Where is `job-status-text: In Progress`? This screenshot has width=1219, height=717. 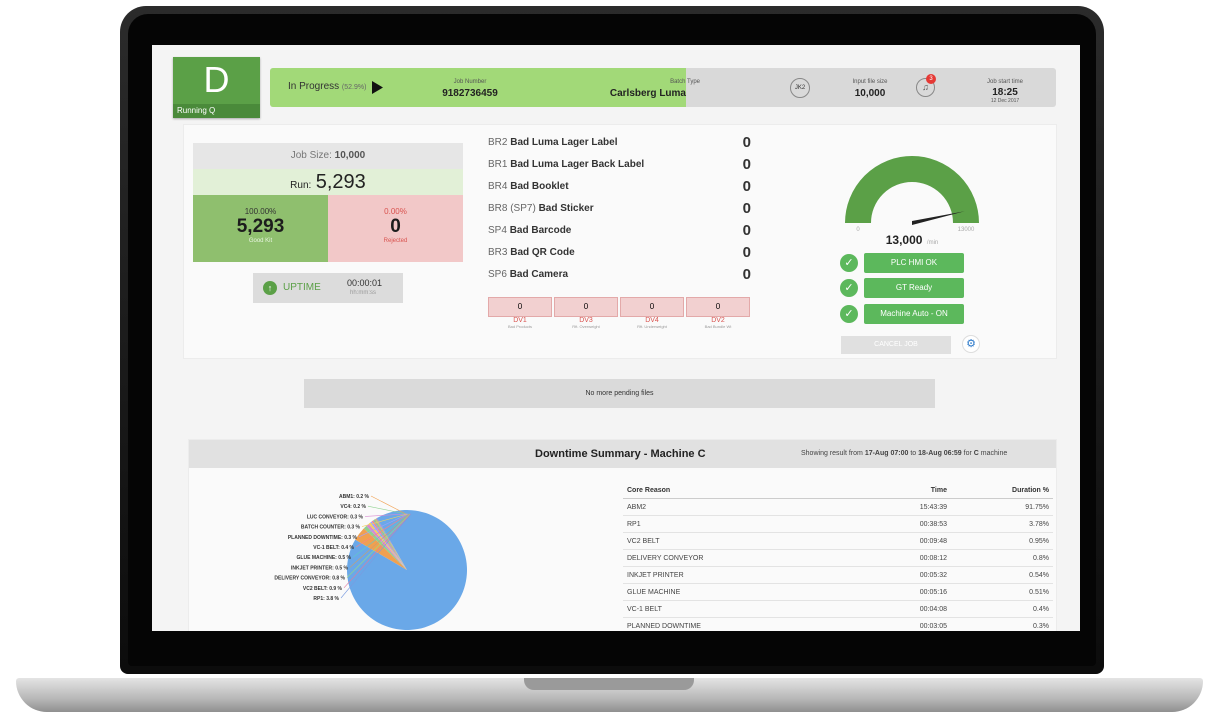 job-status-text: In Progress is located at coordinates (314, 86).